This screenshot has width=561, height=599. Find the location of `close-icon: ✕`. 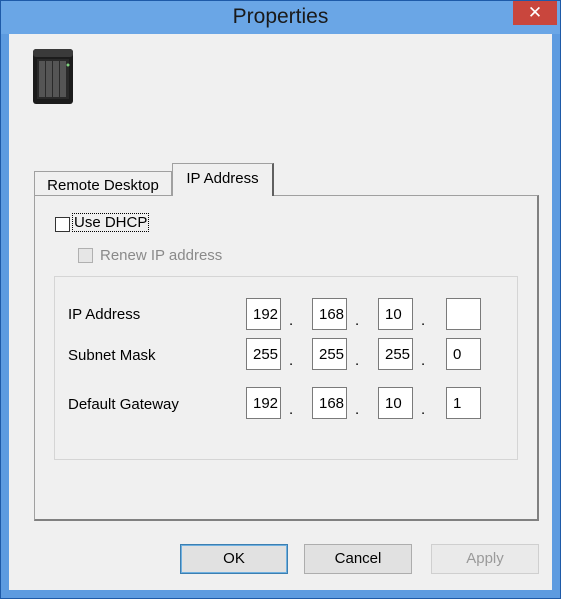

close-icon: ✕ is located at coordinates (535, 13).